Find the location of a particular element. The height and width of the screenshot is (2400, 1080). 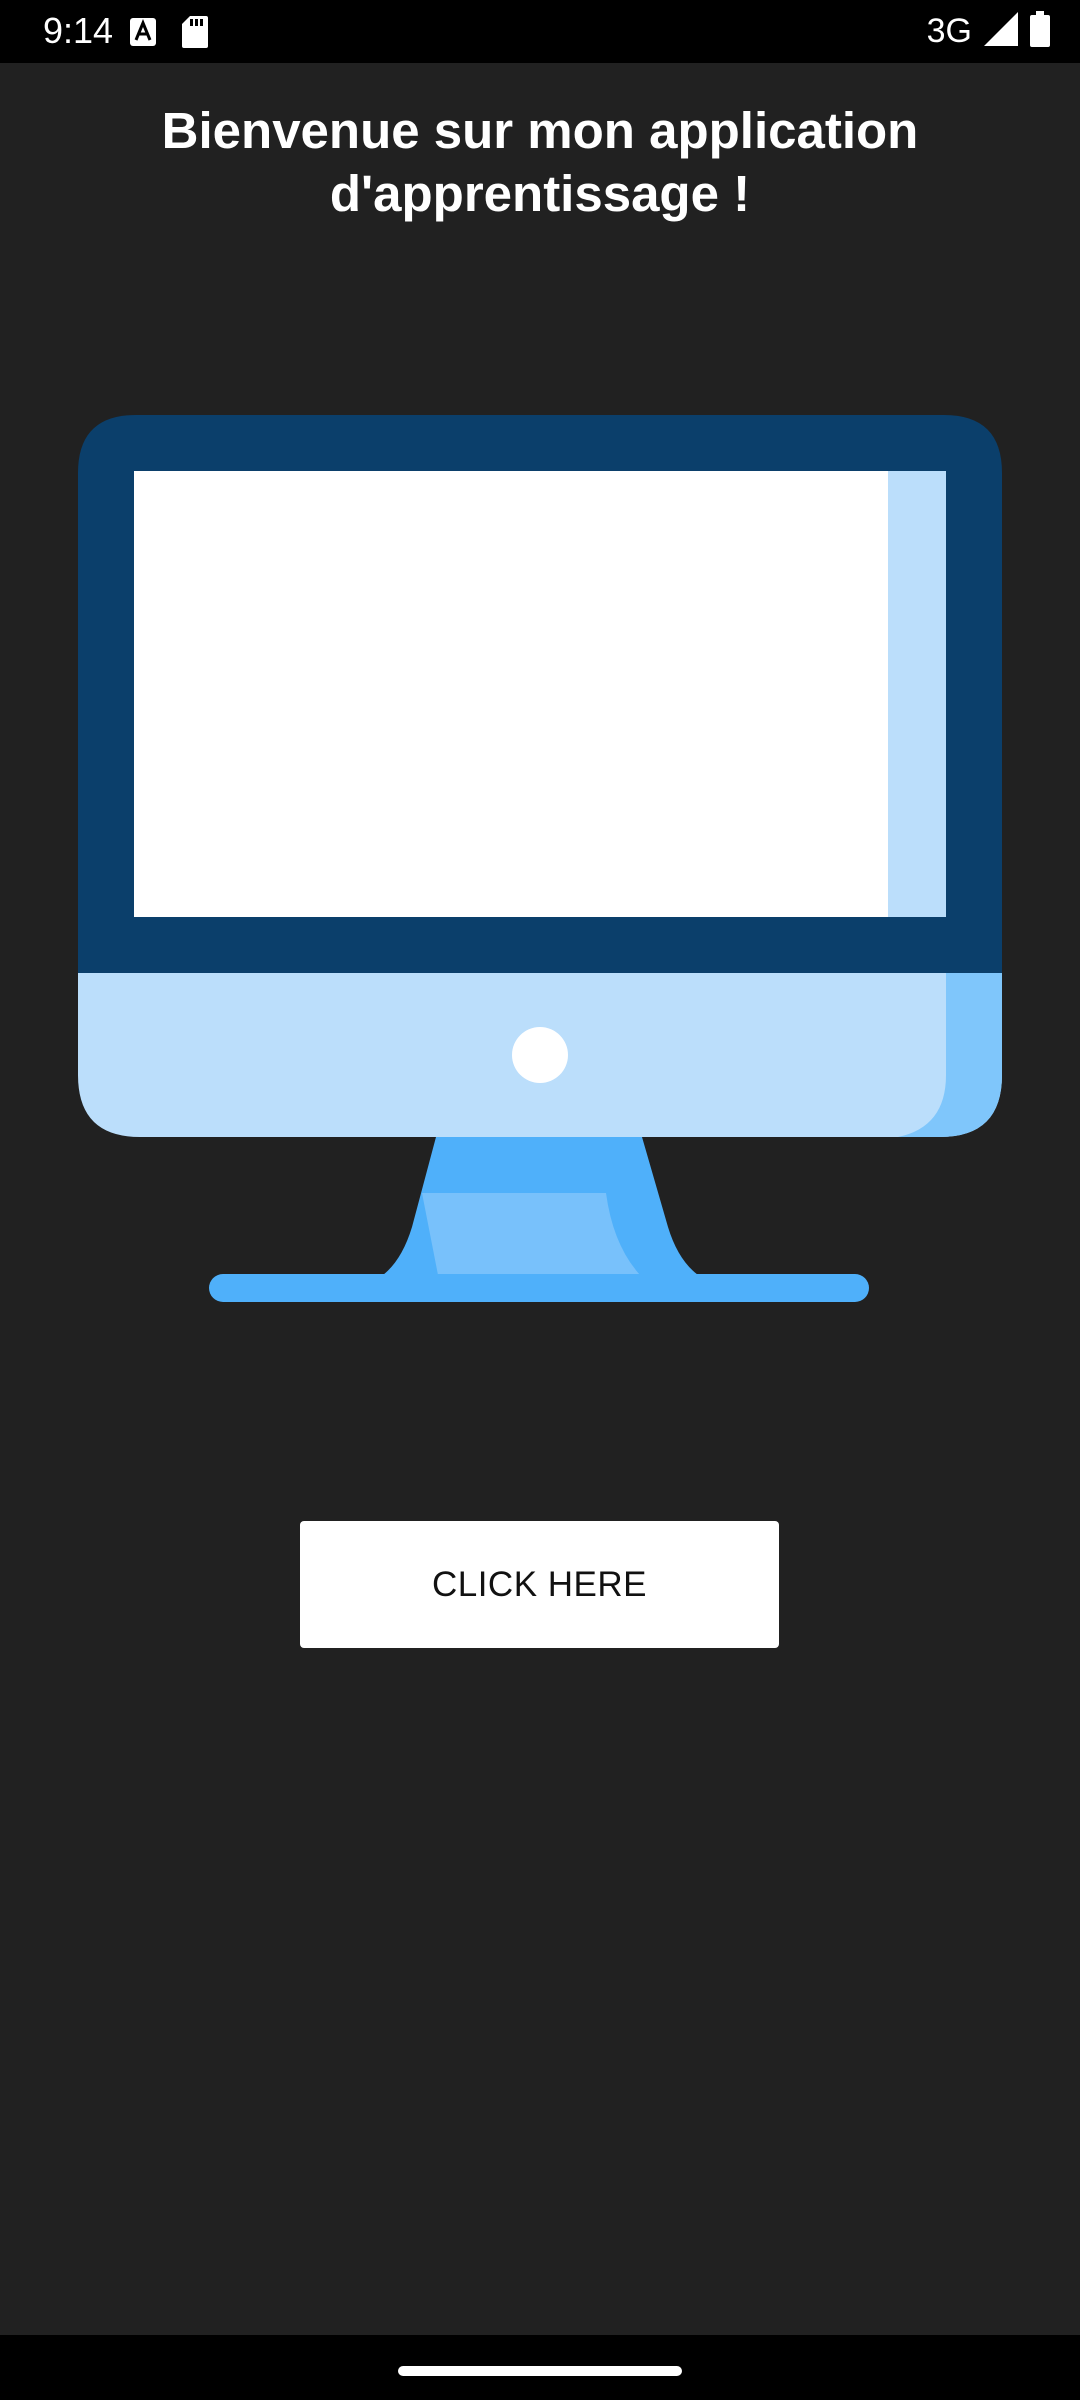

text-notification-icon is located at coordinates (143, 34).